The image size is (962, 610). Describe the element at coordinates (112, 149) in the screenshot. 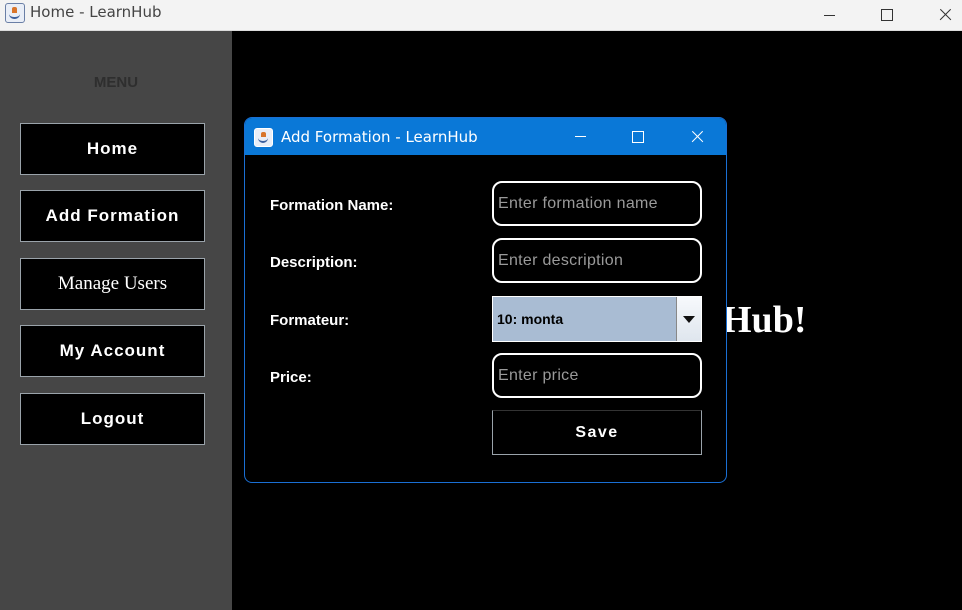

I see `nav-home-button: Home` at that location.